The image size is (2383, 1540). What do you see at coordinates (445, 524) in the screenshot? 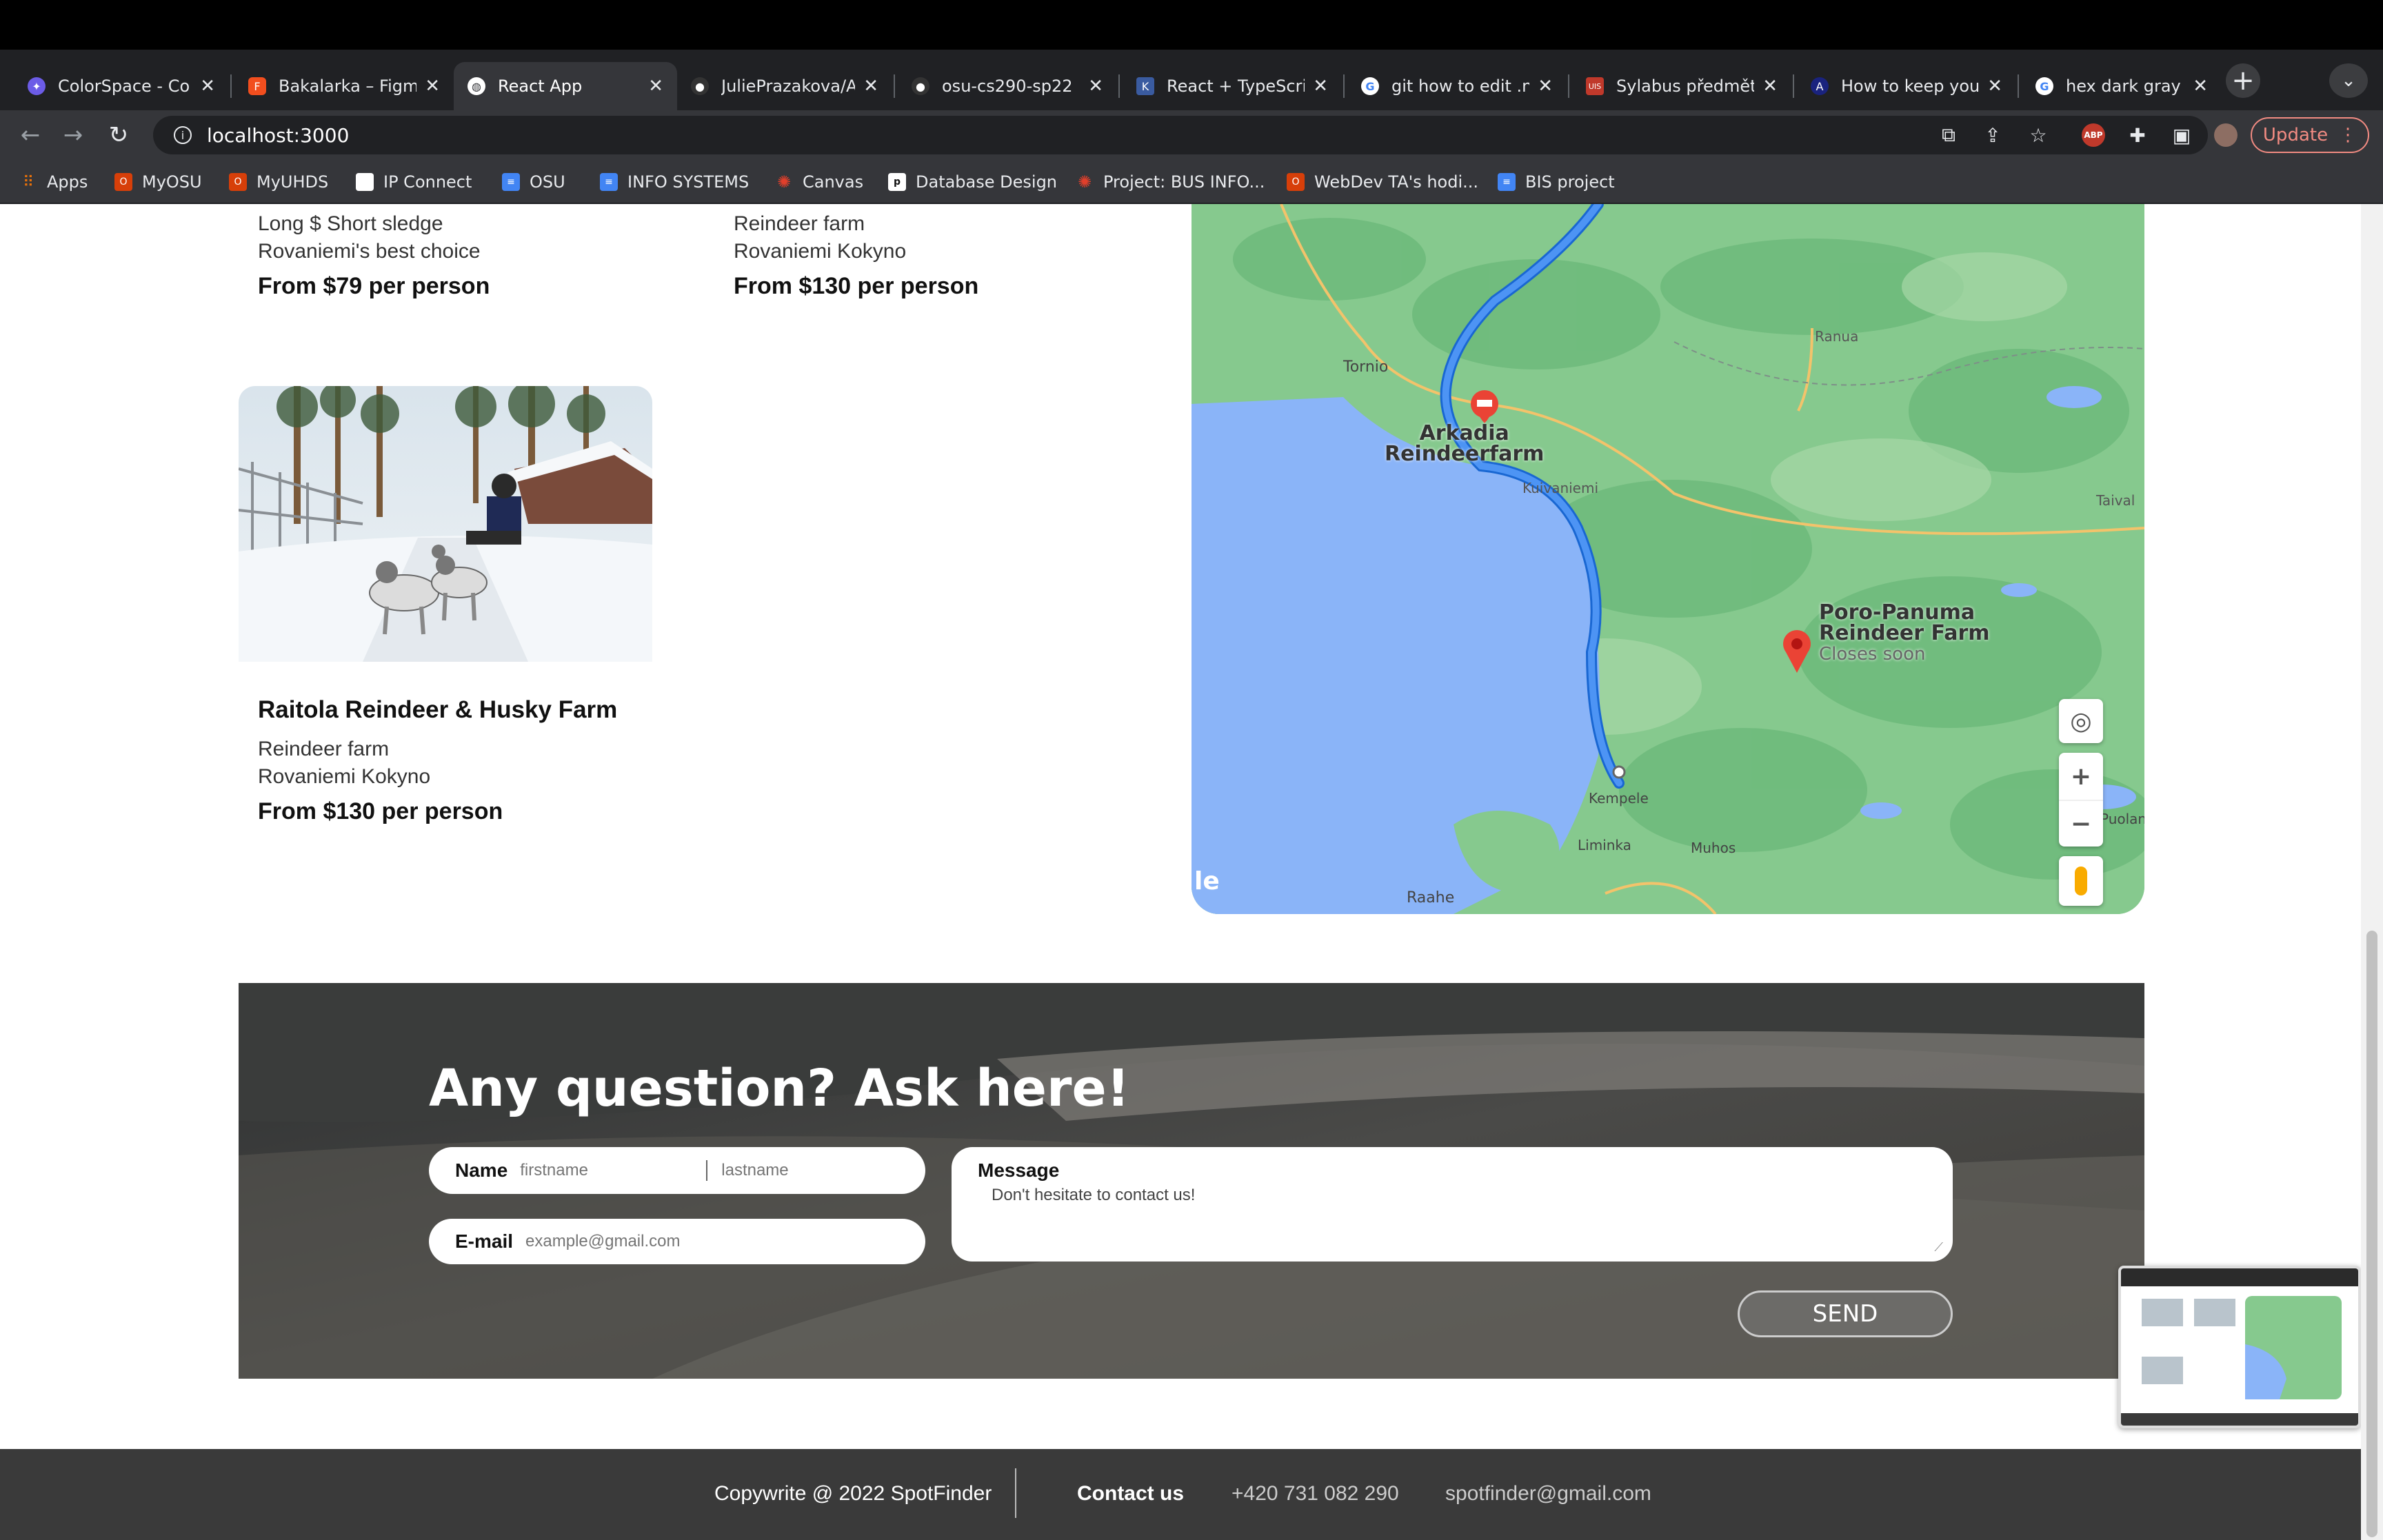
I see `card-image` at bounding box center [445, 524].